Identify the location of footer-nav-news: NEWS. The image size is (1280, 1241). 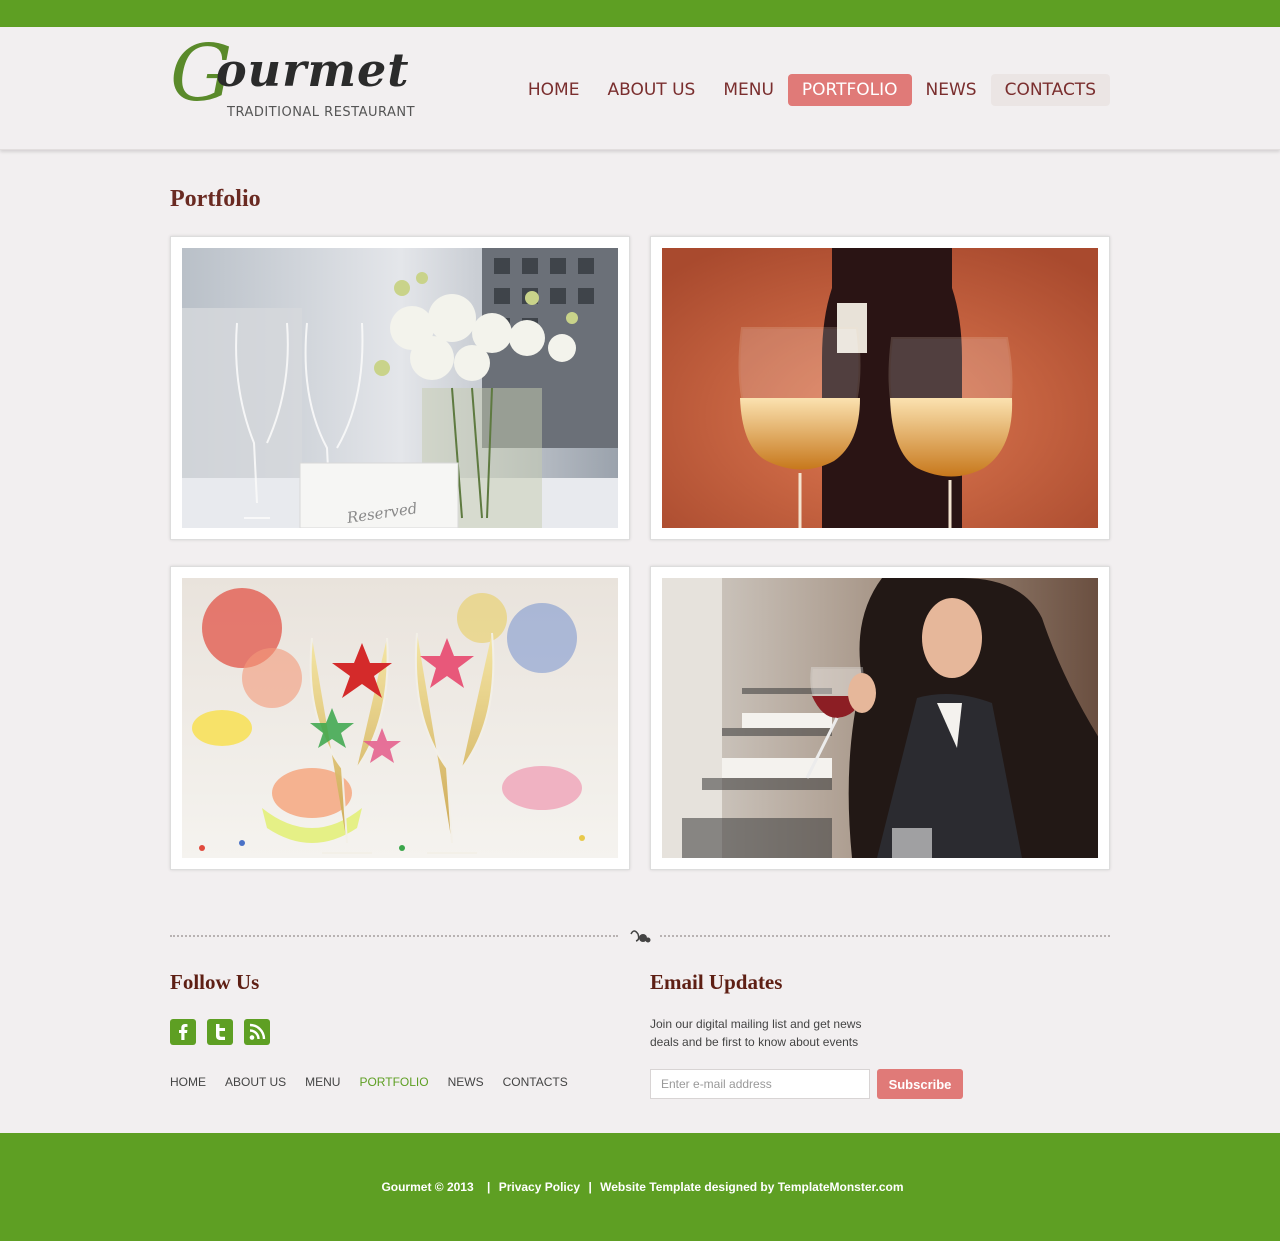
(466, 1082).